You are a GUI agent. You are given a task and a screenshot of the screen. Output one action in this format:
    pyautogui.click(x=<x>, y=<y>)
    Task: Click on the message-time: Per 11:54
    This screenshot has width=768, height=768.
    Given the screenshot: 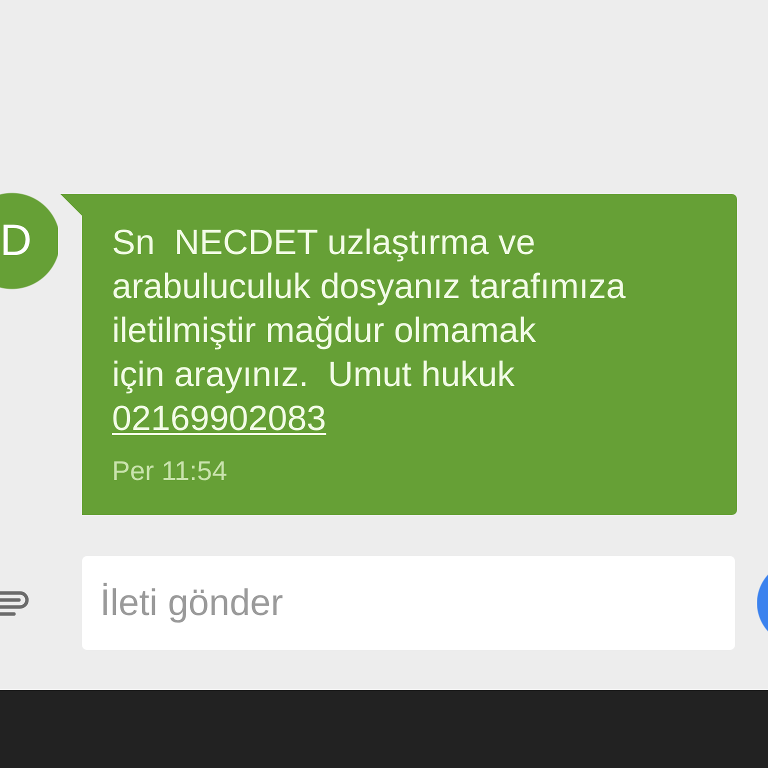 What is the action you would take?
    pyautogui.click(x=170, y=471)
    